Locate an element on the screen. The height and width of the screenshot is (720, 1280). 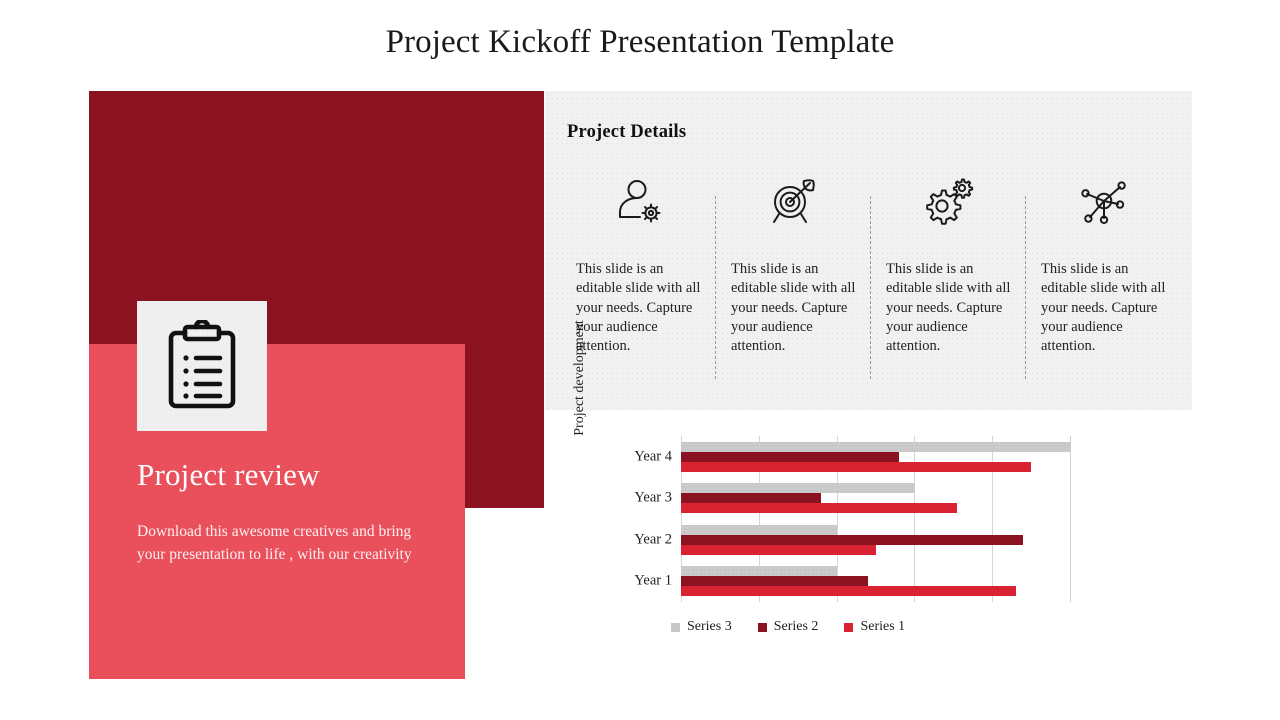
chart-legend-item: Series 1 is located at coordinates (874, 627).